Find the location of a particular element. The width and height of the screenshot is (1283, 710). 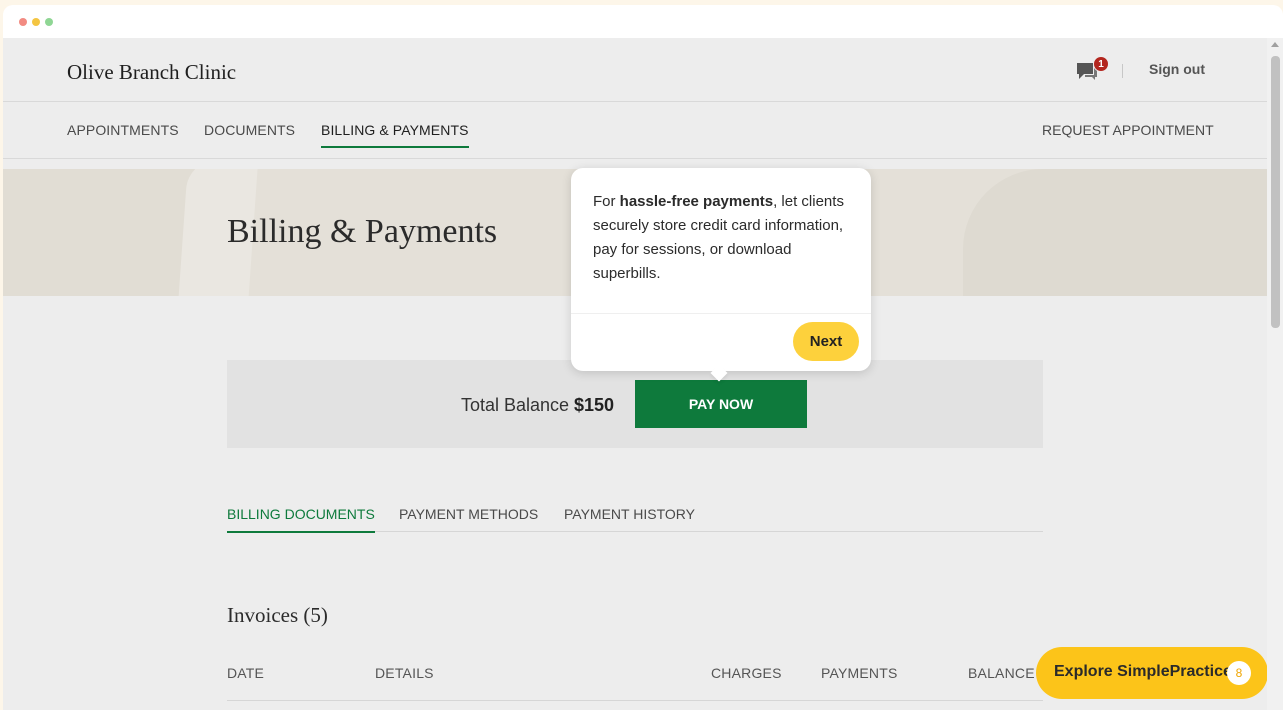

invoices-table-header: DATE DETAILS CHARGES PAYMENTS BALANCE is located at coordinates (635, 682).